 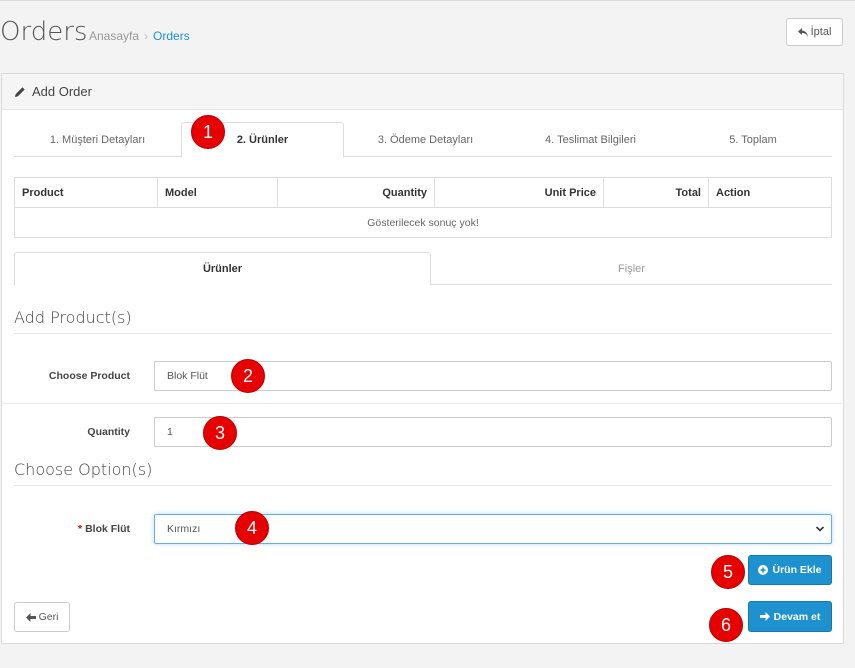 I want to click on quantity-value: 1, so click(x=170, y=432).